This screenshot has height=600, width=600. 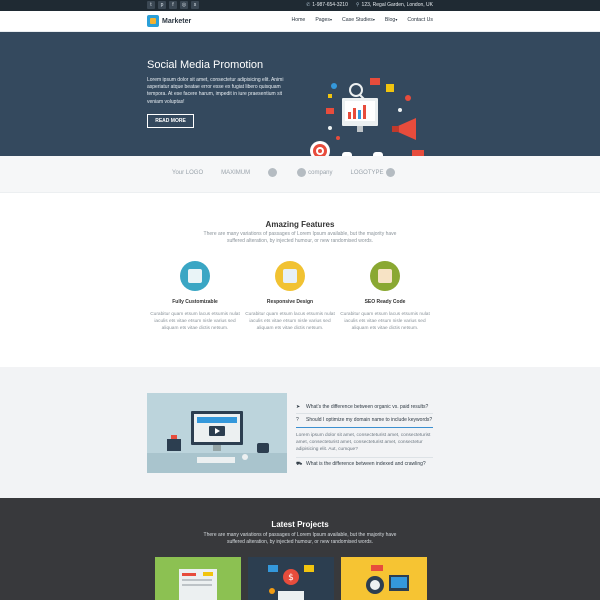 I want to click on phone-icon: ✆, so click(x=308, y=5).